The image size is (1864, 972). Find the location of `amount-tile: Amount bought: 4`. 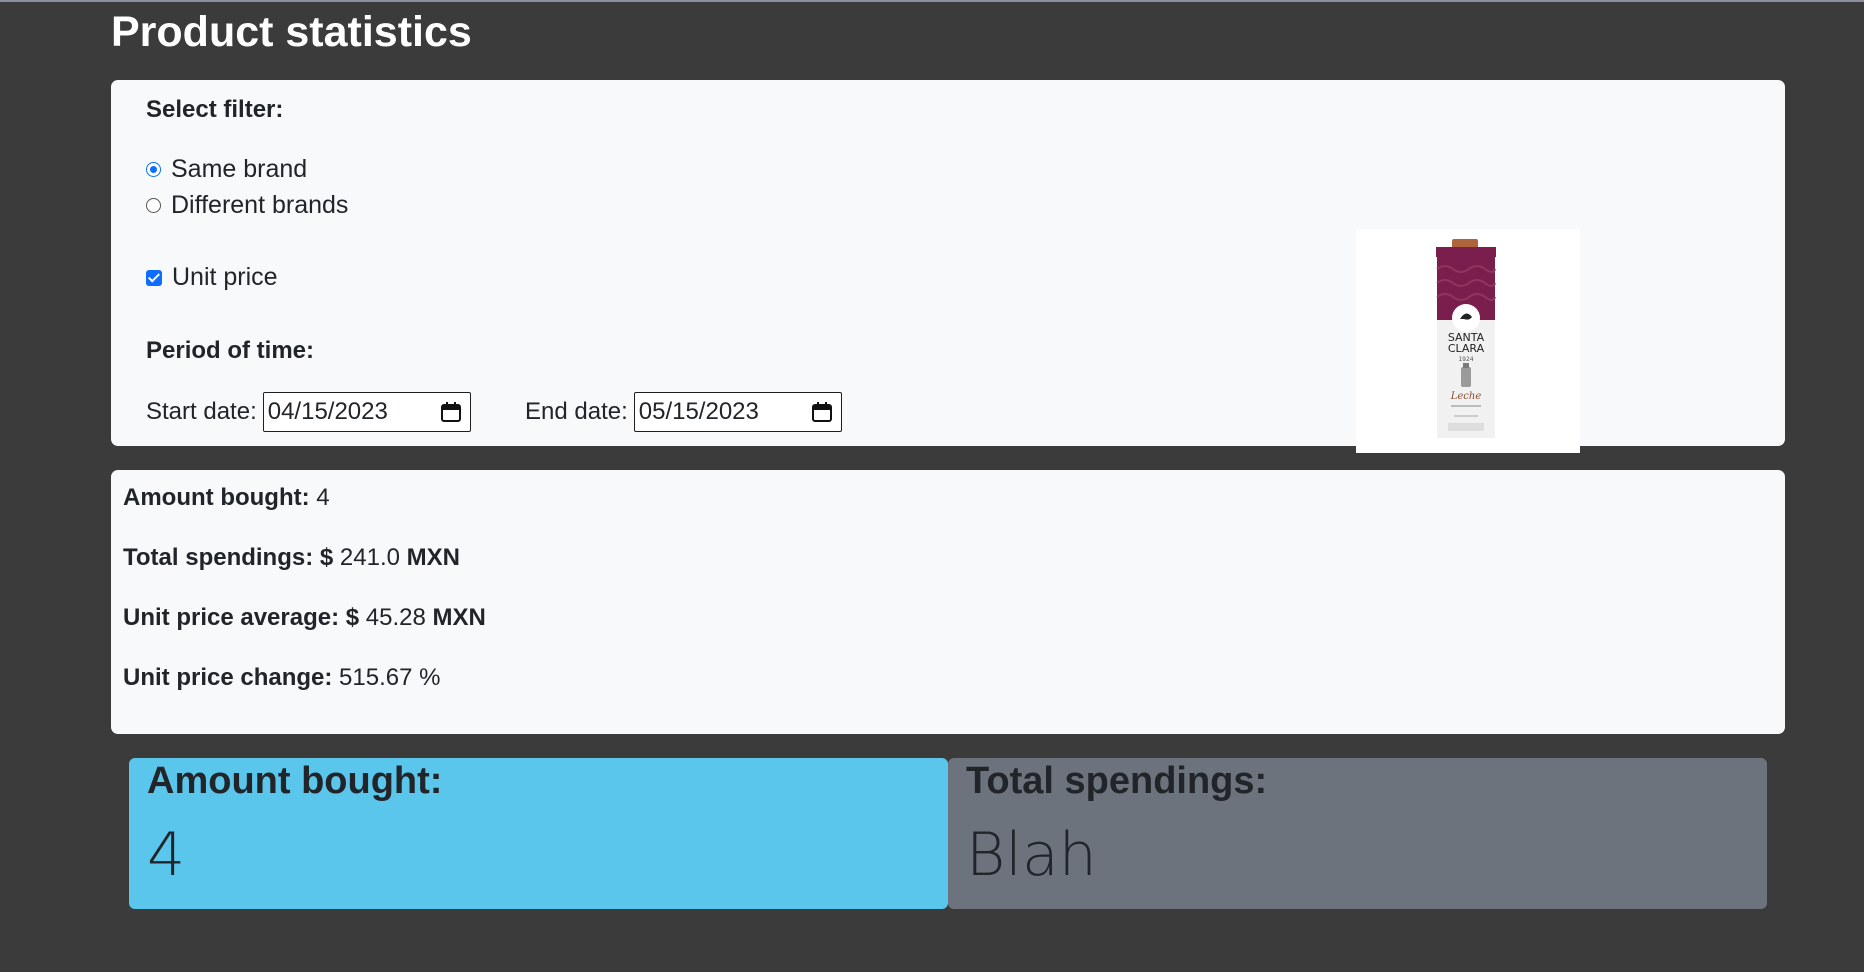

amount-tile: Amount bought: 4 is located at coordinates (538, 833).